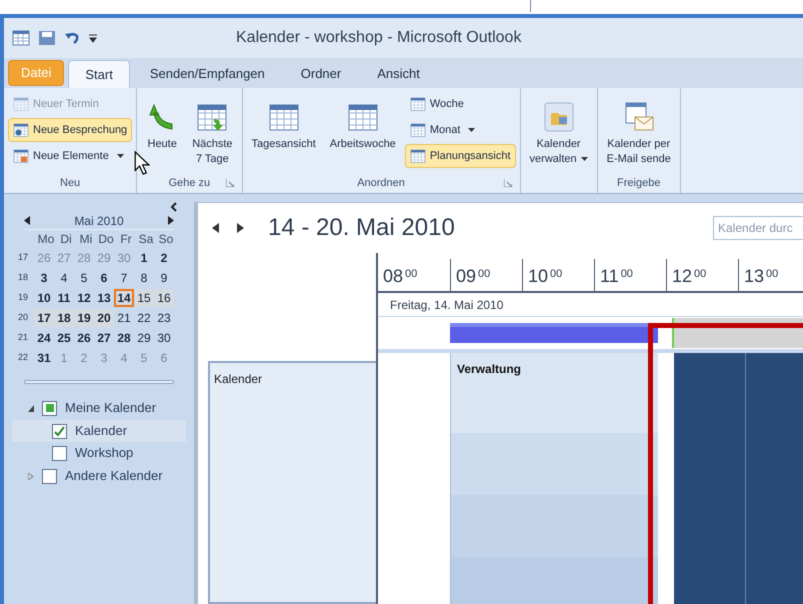  Describe the element at coordinates (489, 369) in the screenshot. I see `event-title: Verwaltung` at that location.